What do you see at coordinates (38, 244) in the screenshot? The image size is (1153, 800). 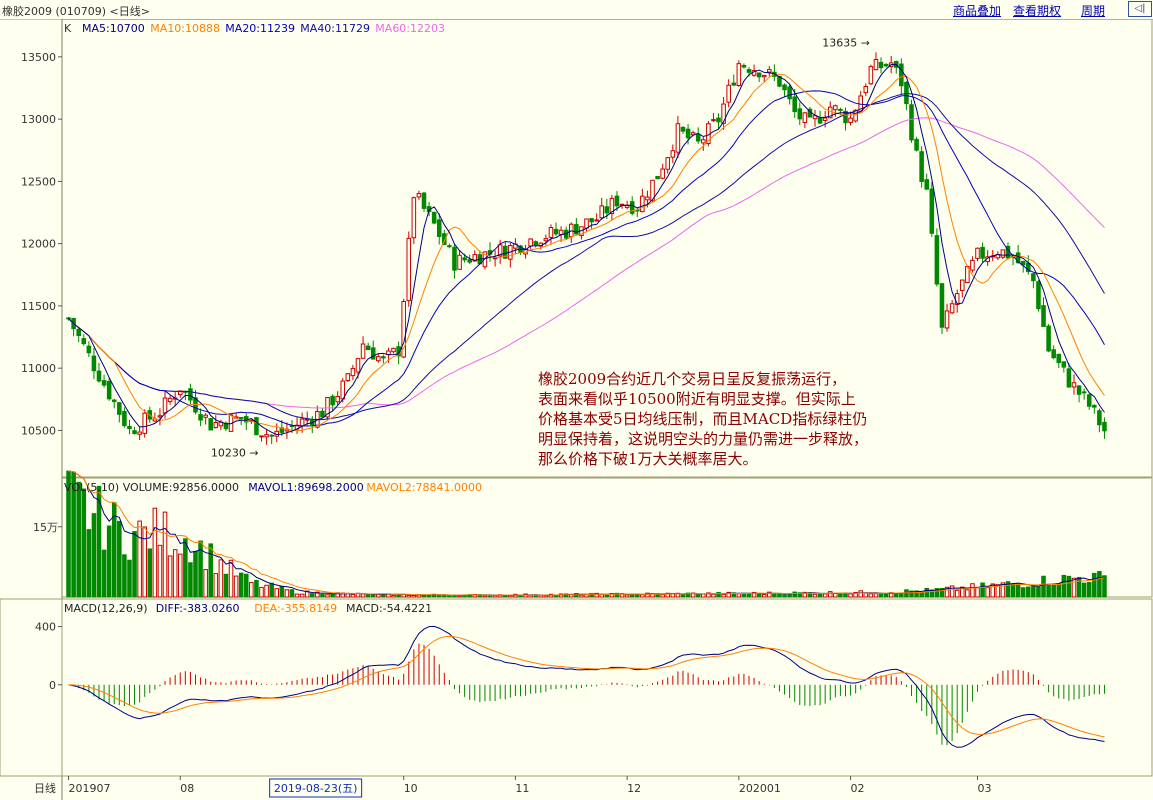 I see `y-tick-label: 12000` at bounding box center [38, 244].